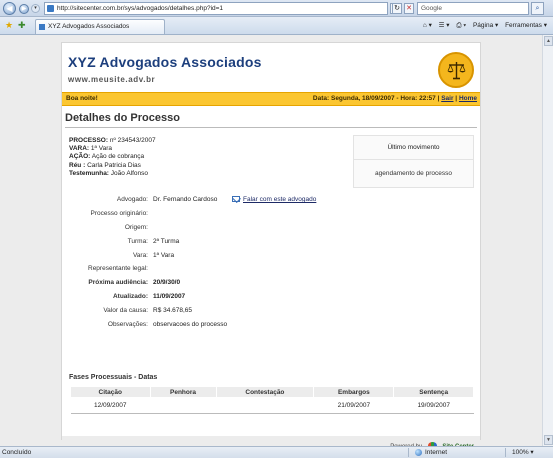 This screenshot has height=458, width=553. I want to click on phases-date-row: 12/09/2007 21/09/2007 19/09/2007, so click(272, 405).